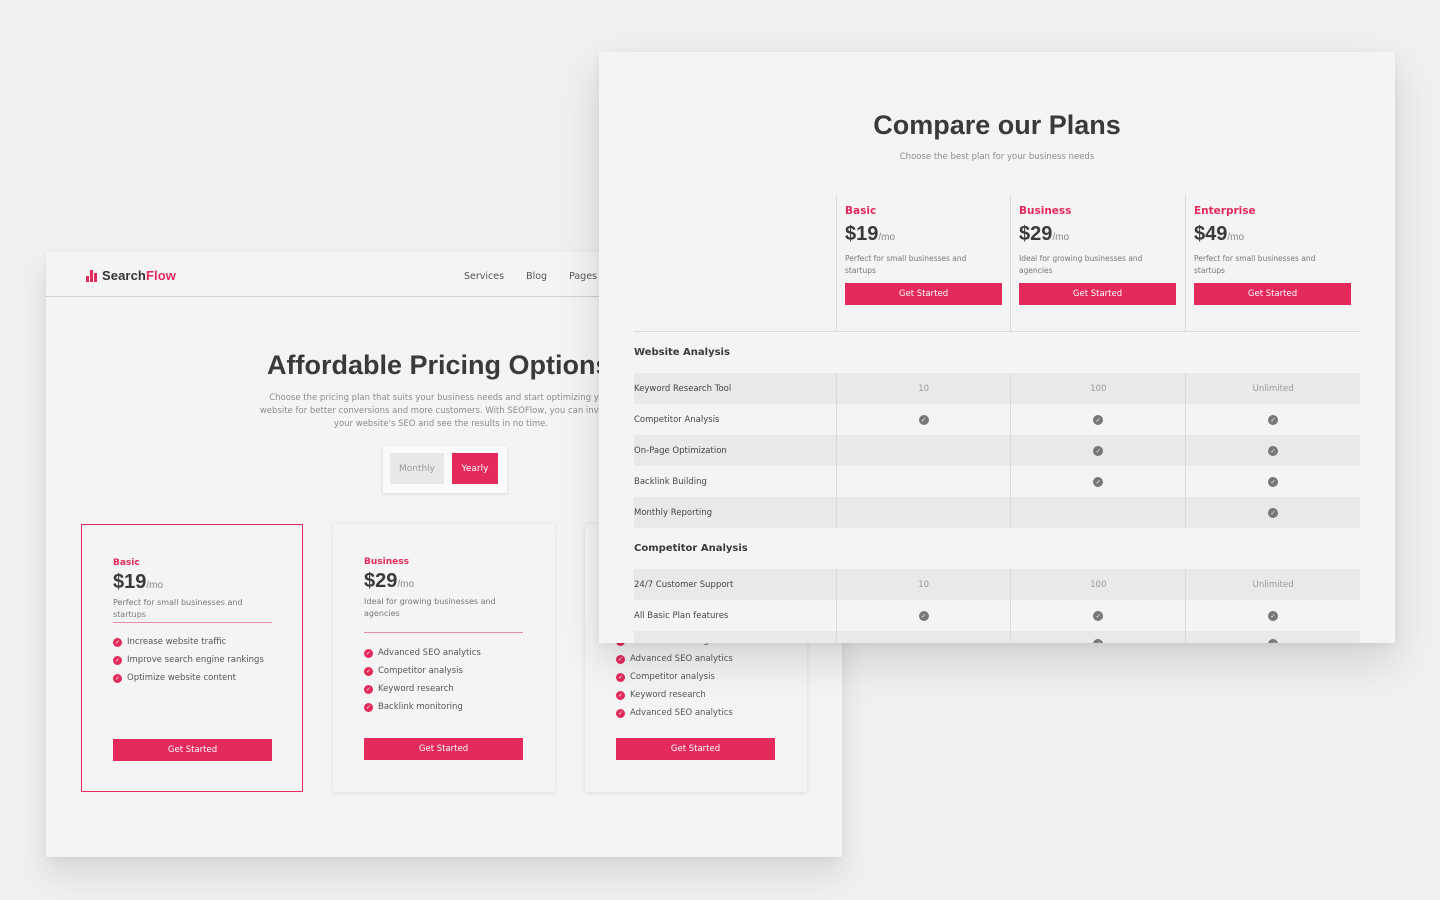  What do you see at coordinates (416, 689) in the screenshot?
I see `feature-label: Keyword research` at bounding box center [416, 689].